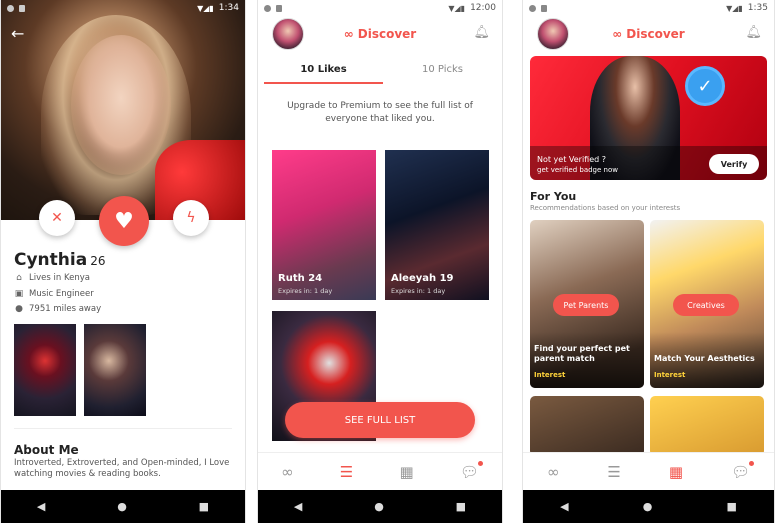 This screenshot has width=775, height=523. I want to click on verified-badge-icon: ✓, so click(705, 86).